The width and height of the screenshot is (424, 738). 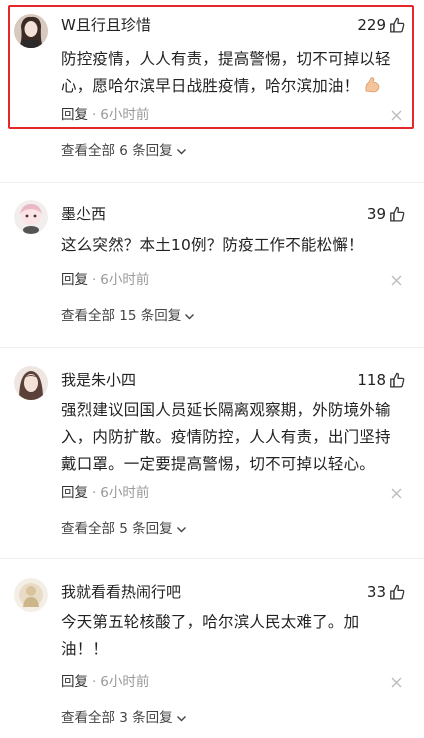 I want to click on like-count: 229, so click(x=371, y=25).